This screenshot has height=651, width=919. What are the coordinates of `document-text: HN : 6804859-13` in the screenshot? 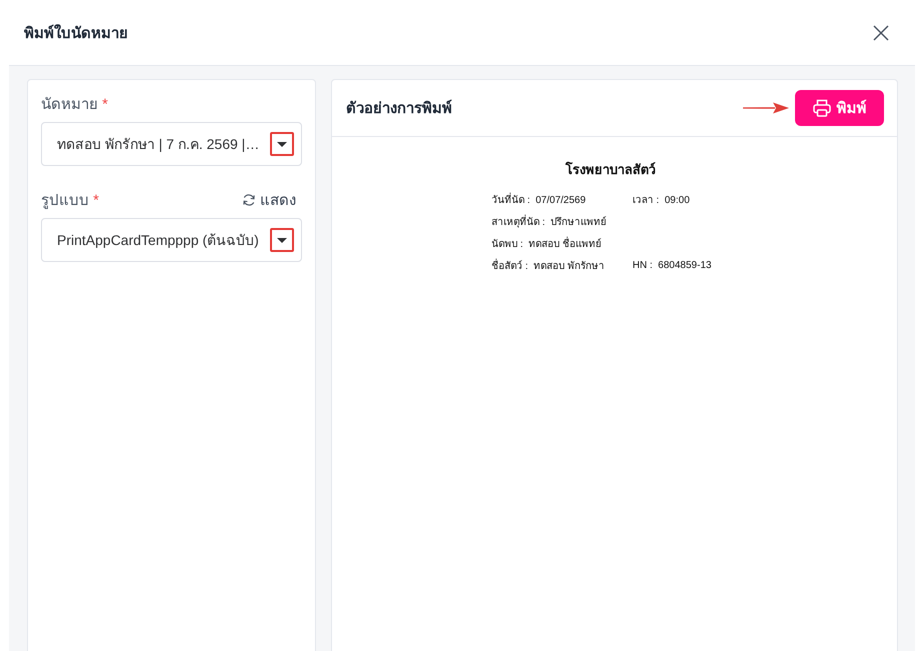 It's located at (672, 265).